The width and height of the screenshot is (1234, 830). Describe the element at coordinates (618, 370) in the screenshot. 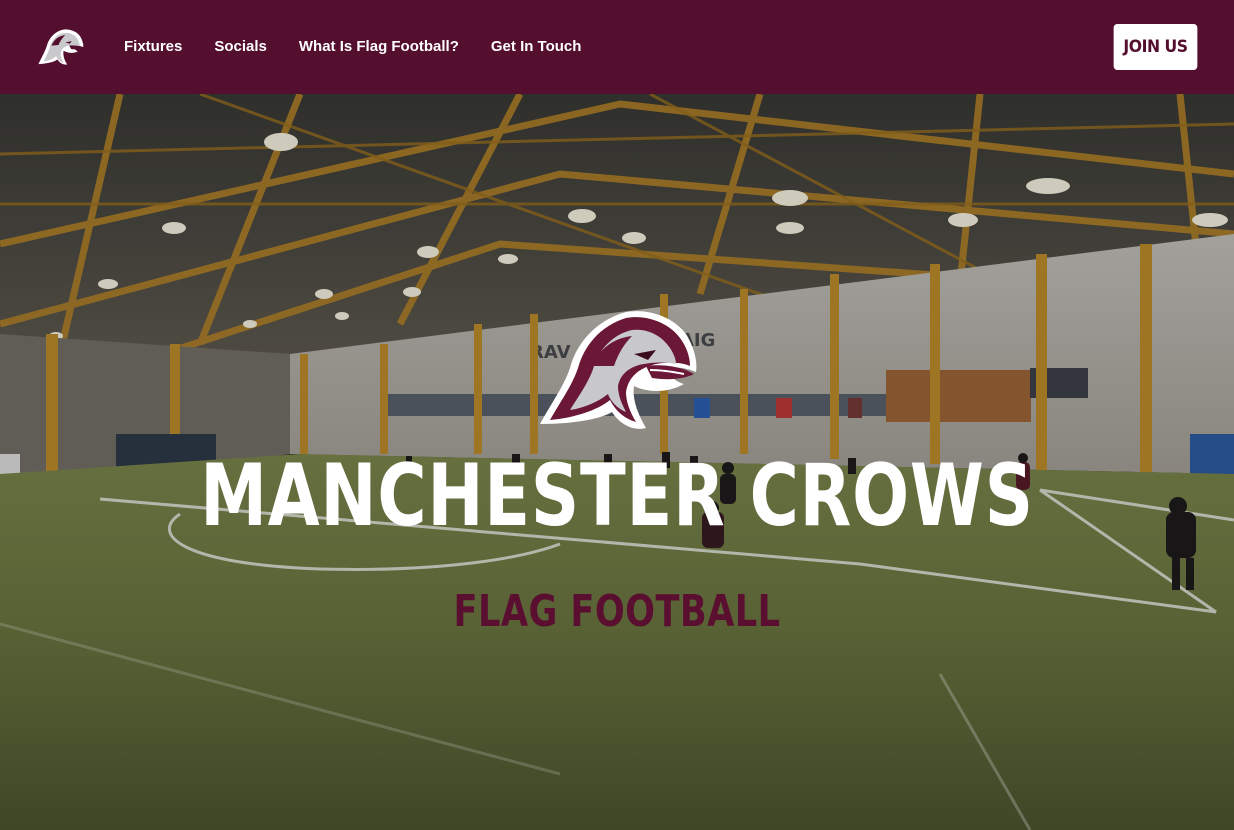

I see `crow-head-crest-icon` at that location.